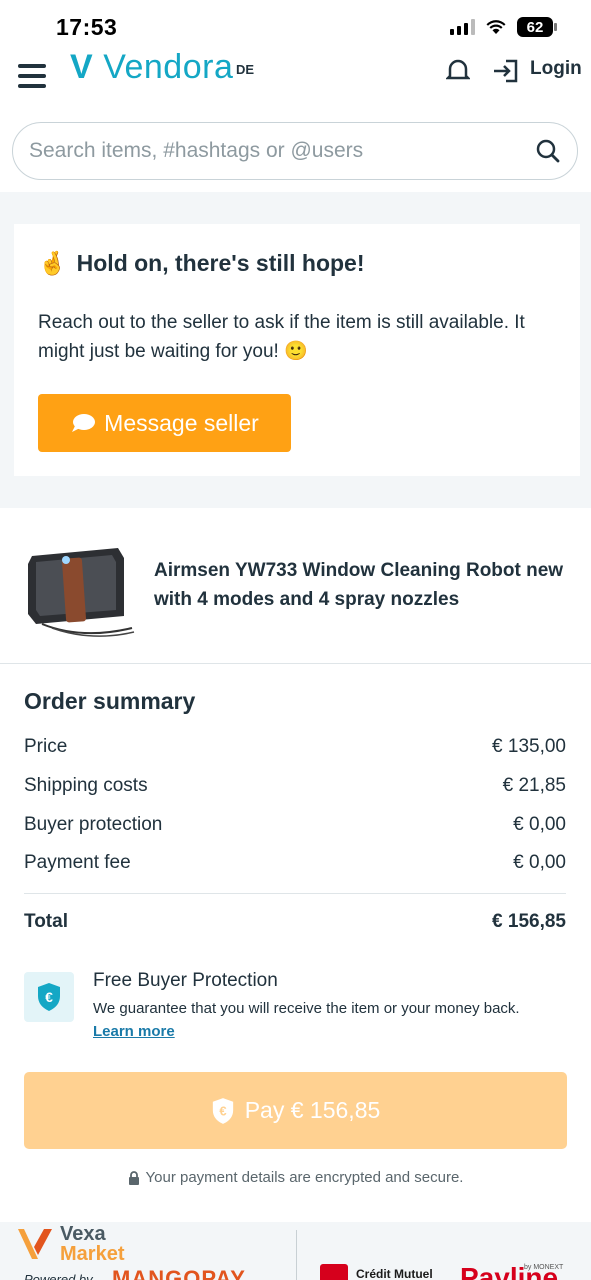  Describe the element at coordinates (295, 922) in the screenshot. I see `summary-row-total: Total € 156,85` at that location.